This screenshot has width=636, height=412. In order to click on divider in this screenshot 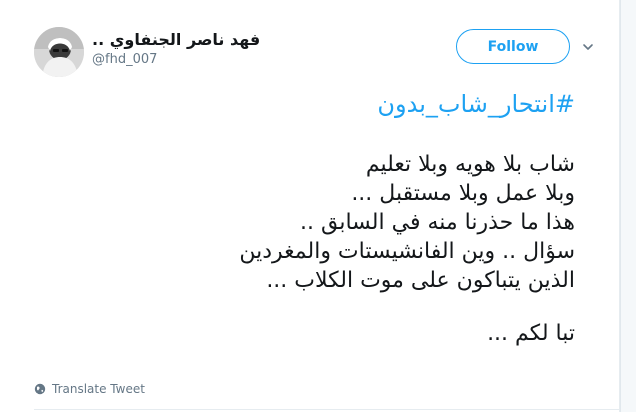, I will do `click(327, 409)`.